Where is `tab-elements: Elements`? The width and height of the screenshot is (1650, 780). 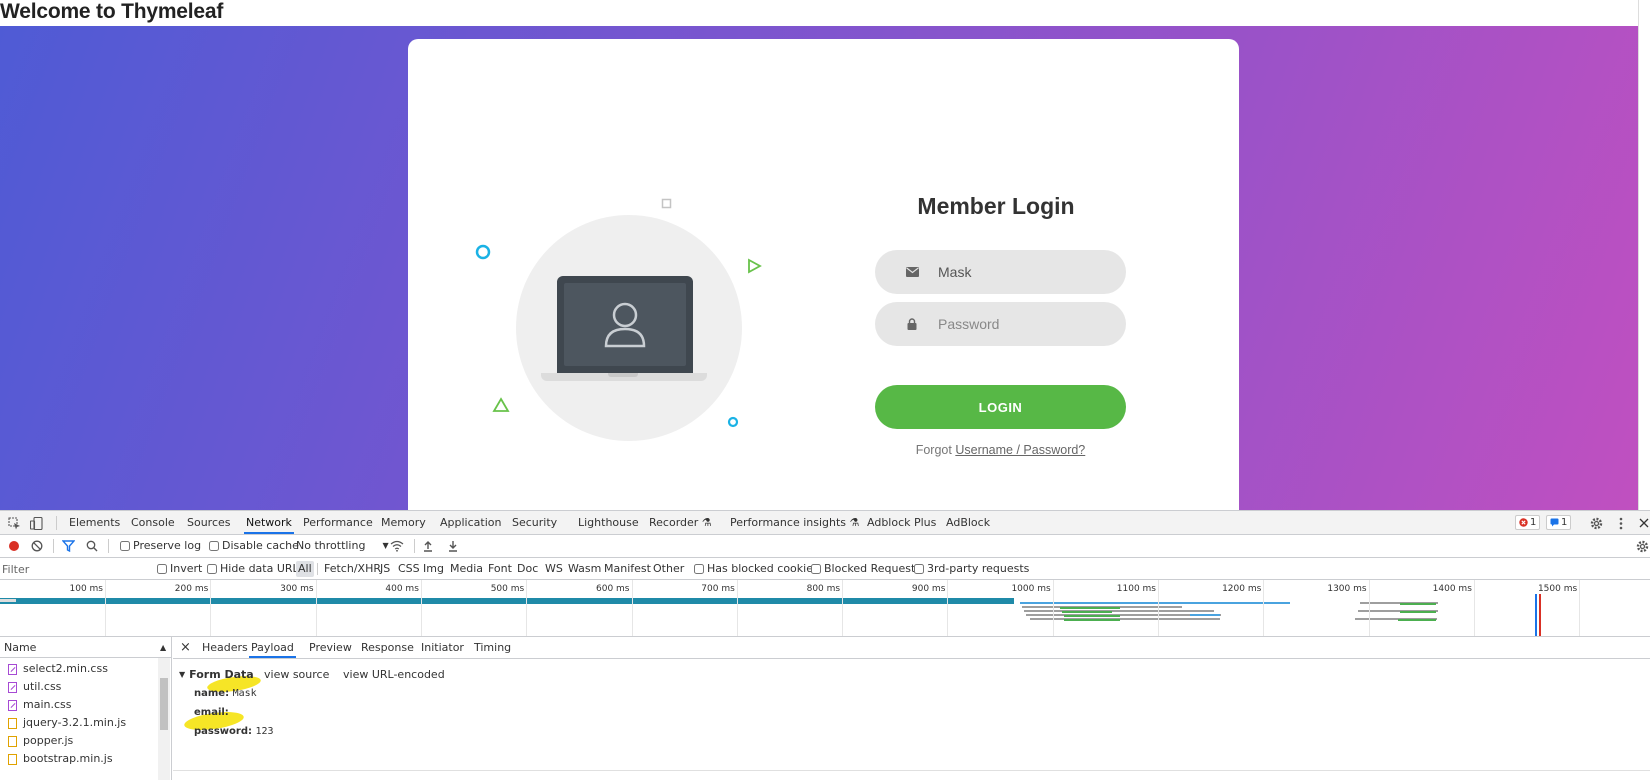 tab-elements: Elements is located at coordinates (94, 522).